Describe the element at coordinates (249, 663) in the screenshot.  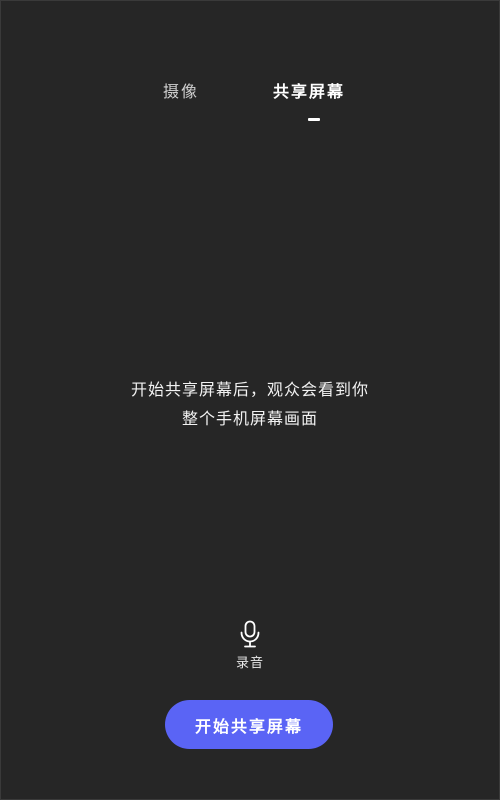
I see `record-label: 录音` at that location.